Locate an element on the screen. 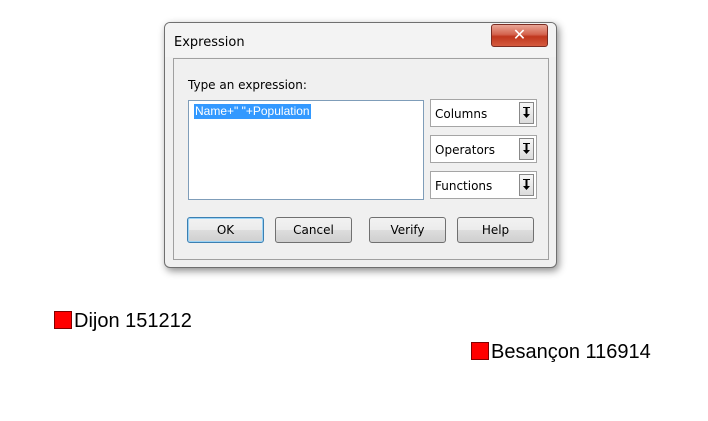 Image resolution: width=708 pixels, height=421 pixels. map-label-besancon: Besançon 116914 is located at coordinates (561, 352).